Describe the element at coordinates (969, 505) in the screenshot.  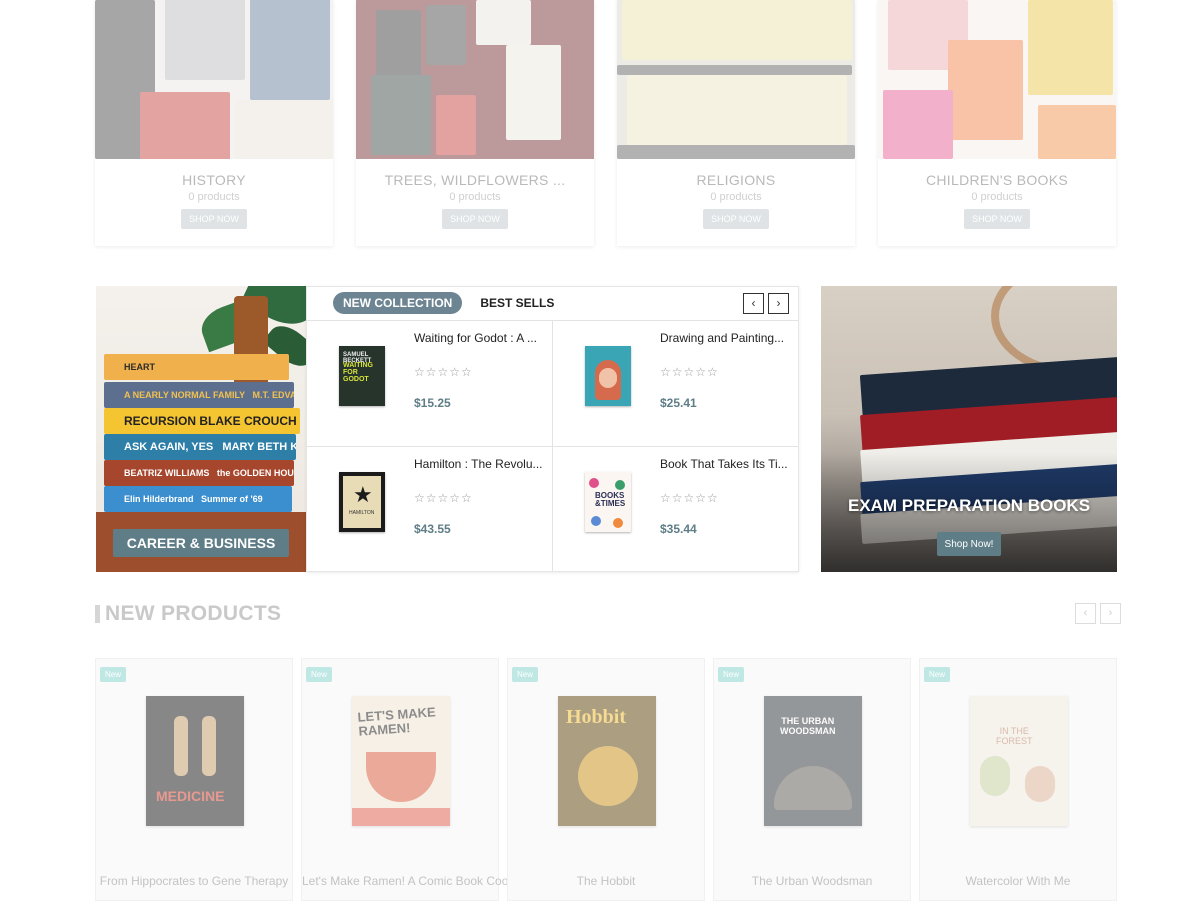
I see `promo-title: EXAM PREPARATION BOOKS` at that location.